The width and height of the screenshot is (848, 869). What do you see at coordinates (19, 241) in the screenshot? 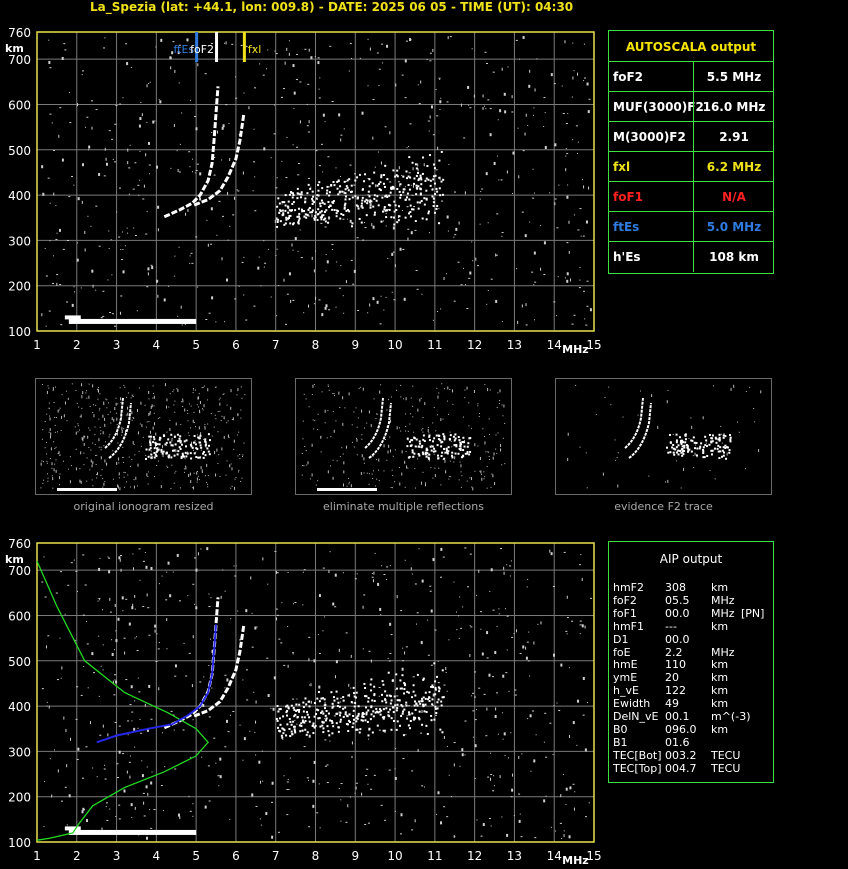
I see `y-tick-label: 300` at bounding box center [19, 241].